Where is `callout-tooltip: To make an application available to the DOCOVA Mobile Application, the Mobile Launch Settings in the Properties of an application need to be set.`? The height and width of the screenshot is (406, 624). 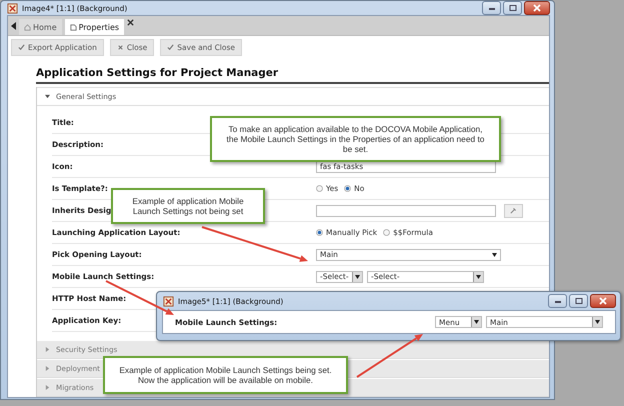 callout-tooltip: To make an application available to the DOCOVA Mobile Application, the Mobile Launch Settings in the Properties of an application need to be set. is located at coordinates (355, 139).